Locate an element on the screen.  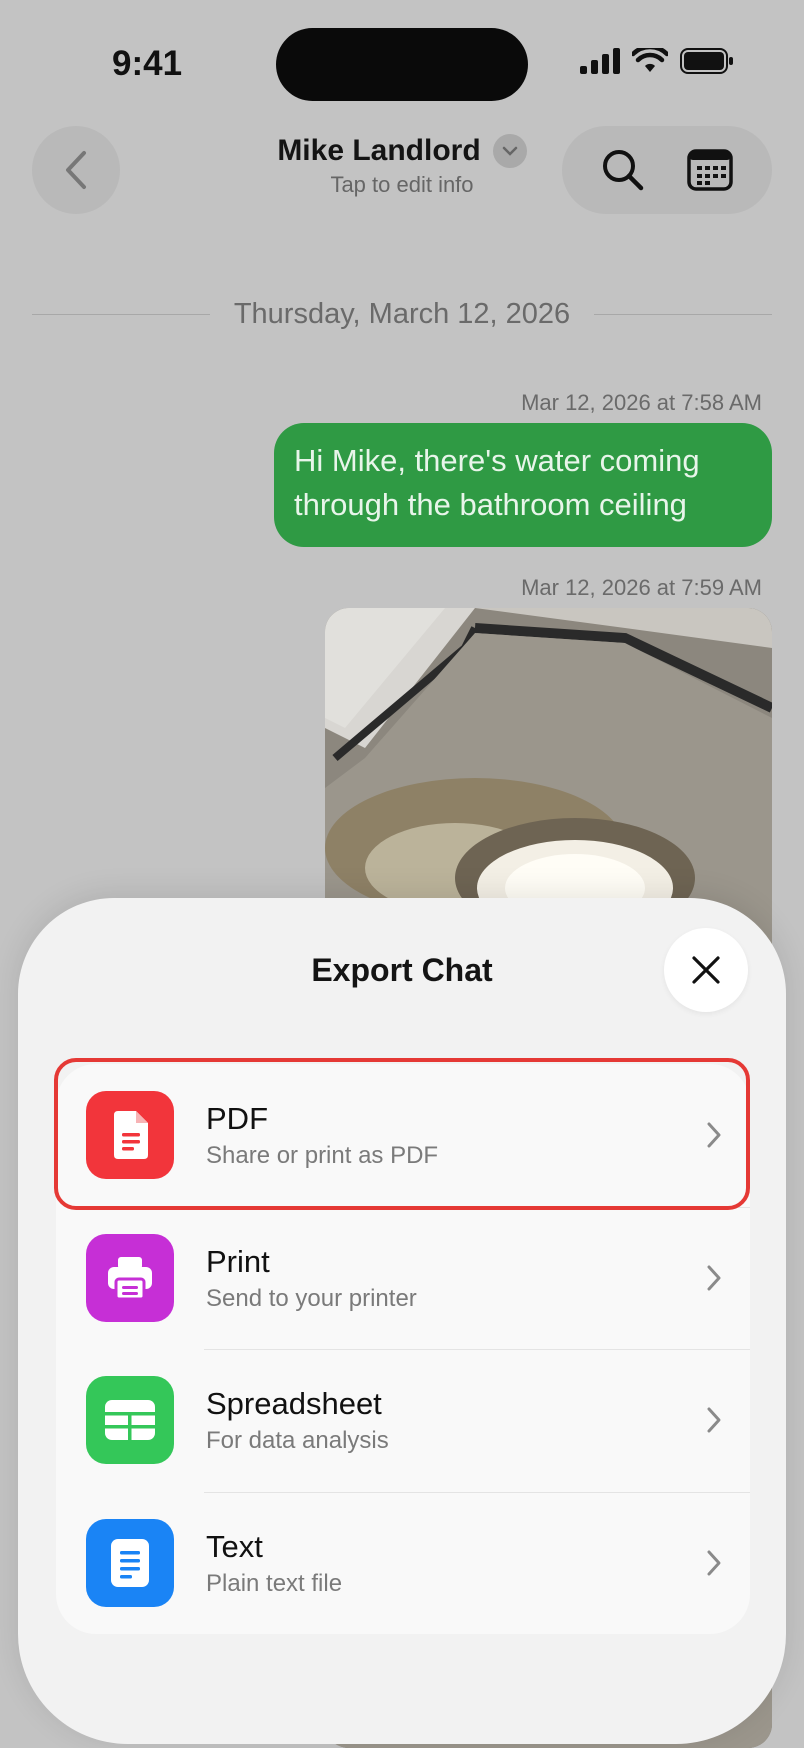
option-text: Print Send to your printer is located at coordinates (478, 1278).